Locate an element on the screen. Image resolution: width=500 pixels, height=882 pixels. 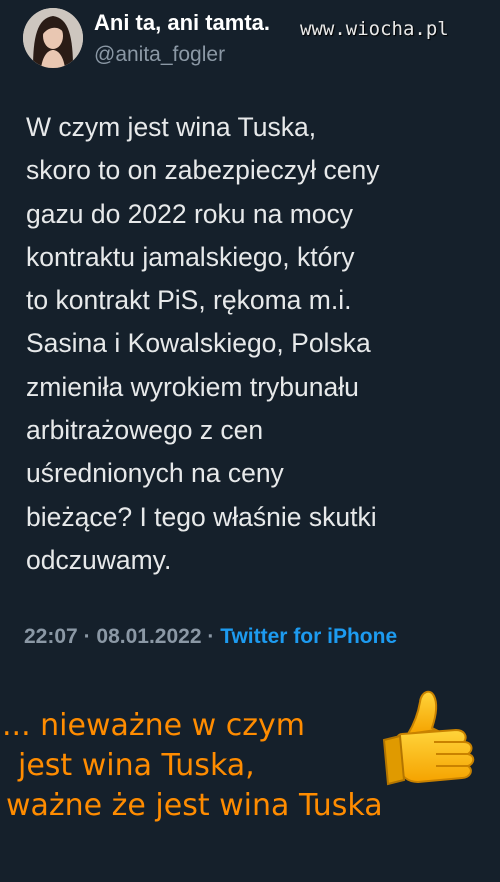
watermark: www.wiocha.pl is located at coordinates (374, 29).